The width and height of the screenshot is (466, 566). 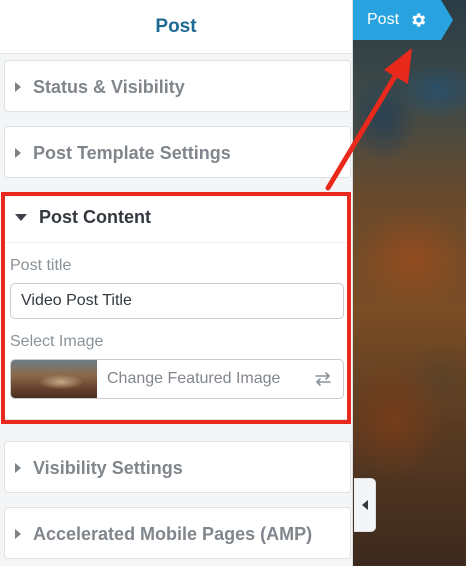 I want to click on section-header: Status & Visibility, so click(x=177, y=87).